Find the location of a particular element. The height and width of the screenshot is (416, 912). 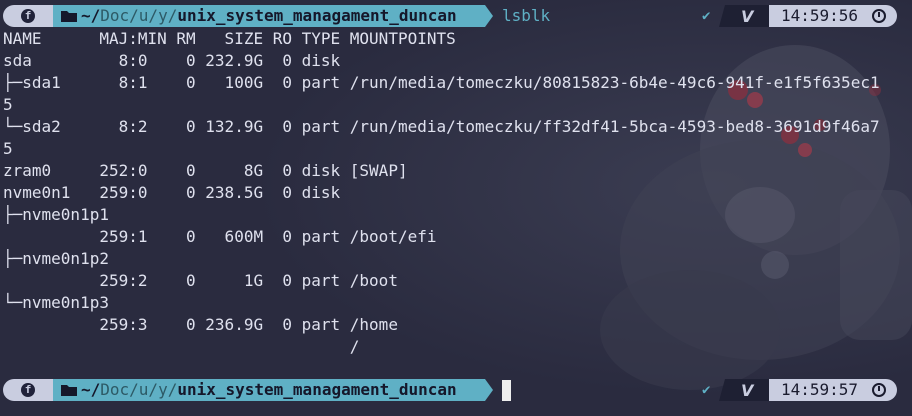

output-line: 259:3 0 236.9G 0 part /home is located at coordinates (200, 324).